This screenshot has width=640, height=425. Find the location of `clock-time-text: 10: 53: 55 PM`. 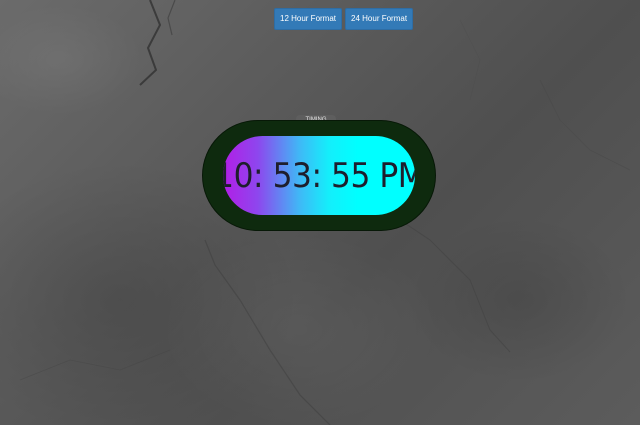

clock-time-text: 10: 53: 55 PM is located at coordinates (319, 175).